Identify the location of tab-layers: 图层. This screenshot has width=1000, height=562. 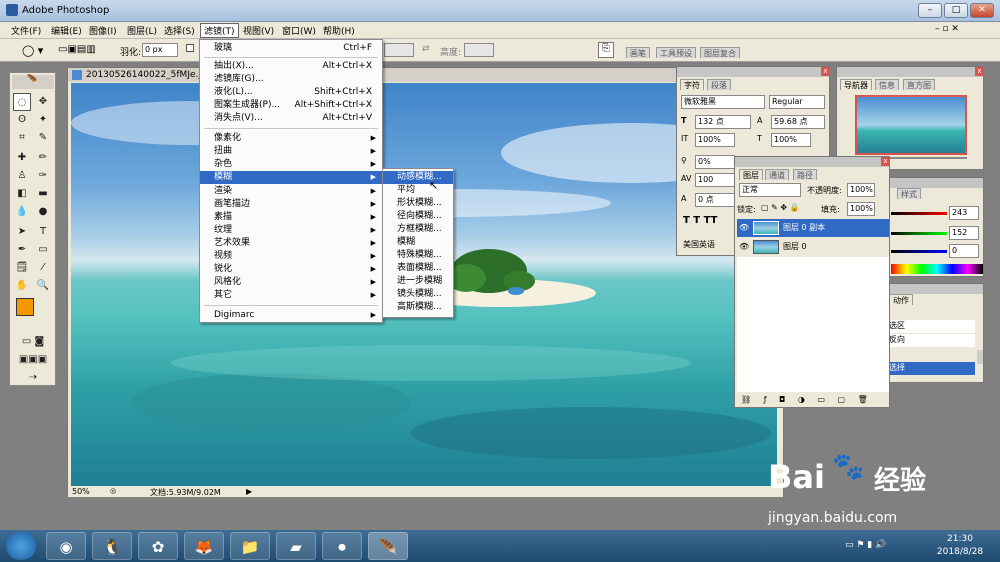
(751, 174).